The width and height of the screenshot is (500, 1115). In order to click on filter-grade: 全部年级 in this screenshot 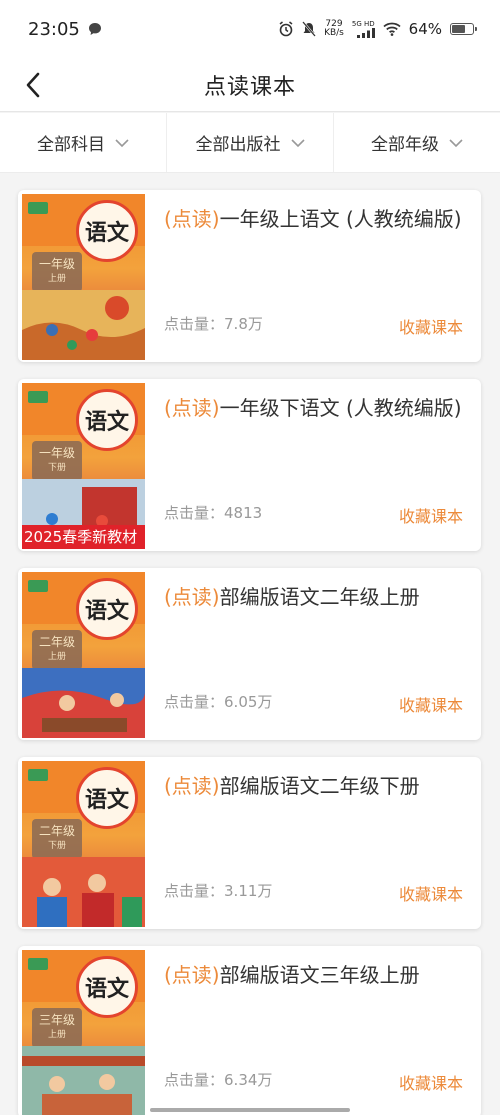, I will do `click(417, 142)`.